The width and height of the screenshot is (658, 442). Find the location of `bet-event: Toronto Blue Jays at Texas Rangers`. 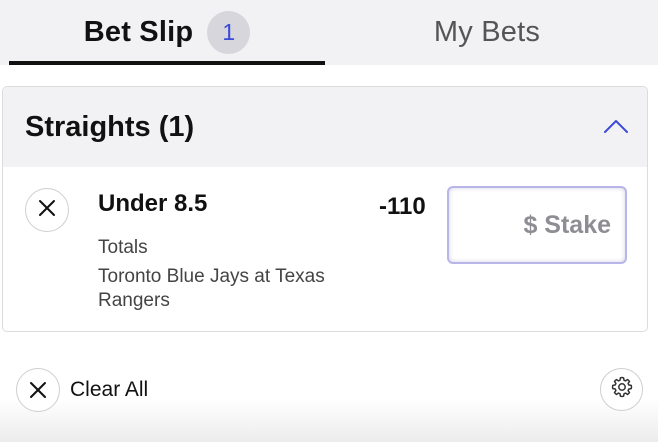

bet-event: Toronto Blue Jays at Texas Rangers is located at coordinates (211, 288).